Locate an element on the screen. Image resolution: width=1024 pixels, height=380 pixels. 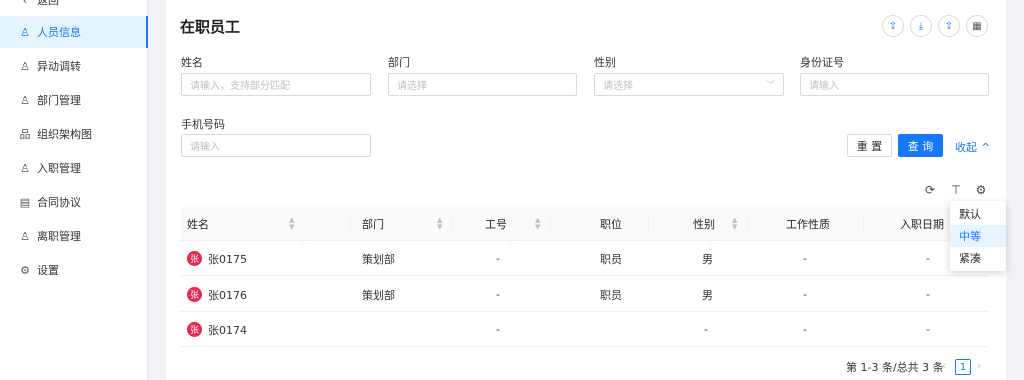
dept-filter-placeholder: 请选择 is located at coordinates (412, 86).